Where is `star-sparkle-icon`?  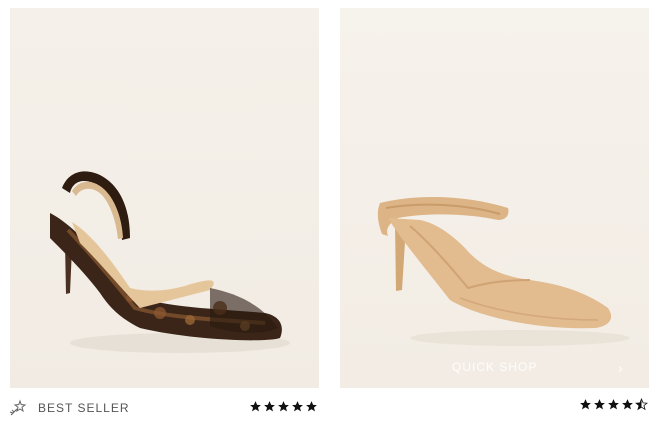
star-sparkle-icon is located at coordinates (18, 407).